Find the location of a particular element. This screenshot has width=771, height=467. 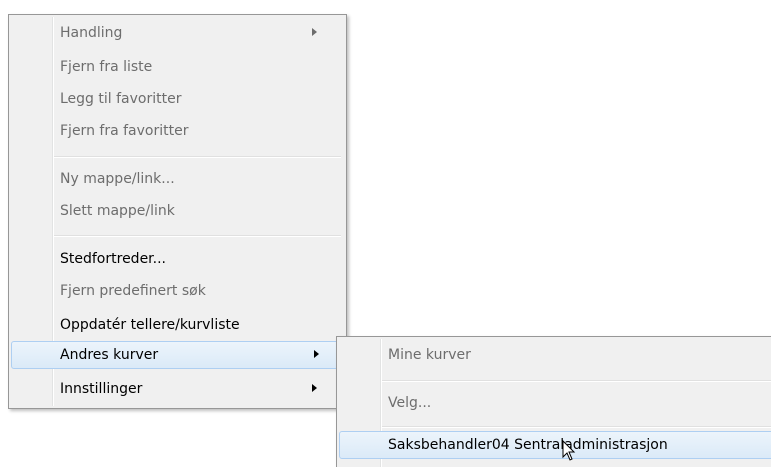

submenu-item-saksbehandler04: Saksbehandler04 Sentraladministrasjon is located at coordinates (555, 445).